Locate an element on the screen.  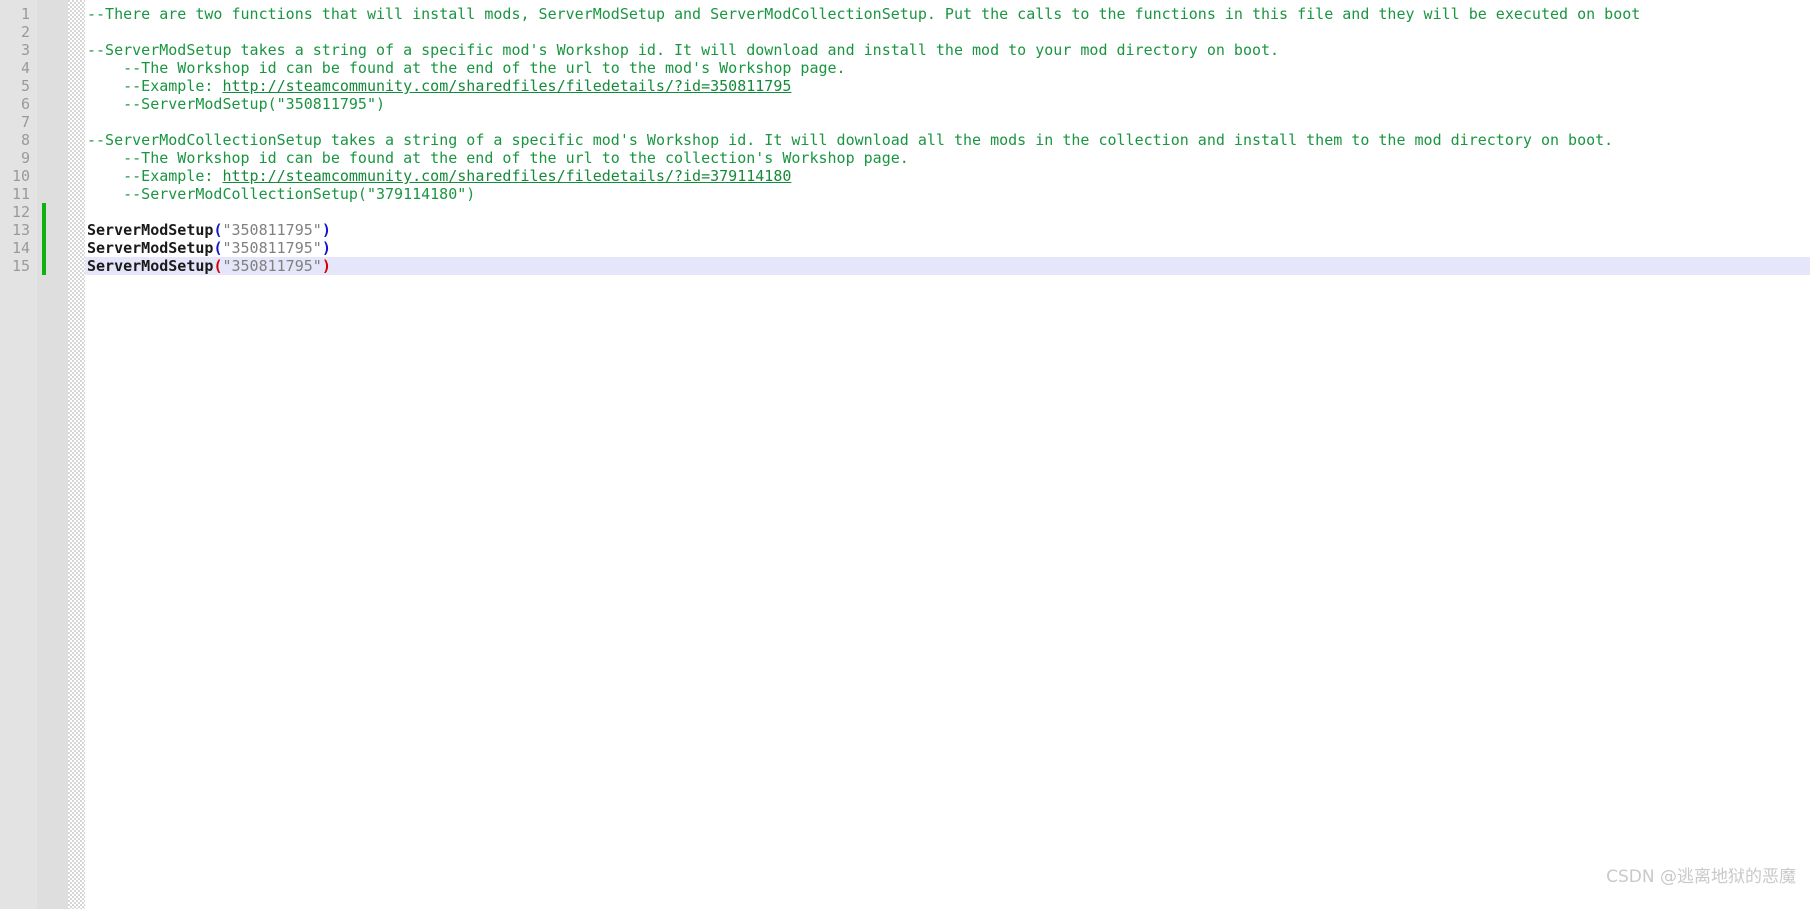
line-number: 11 is located at coordinates (20, 194).